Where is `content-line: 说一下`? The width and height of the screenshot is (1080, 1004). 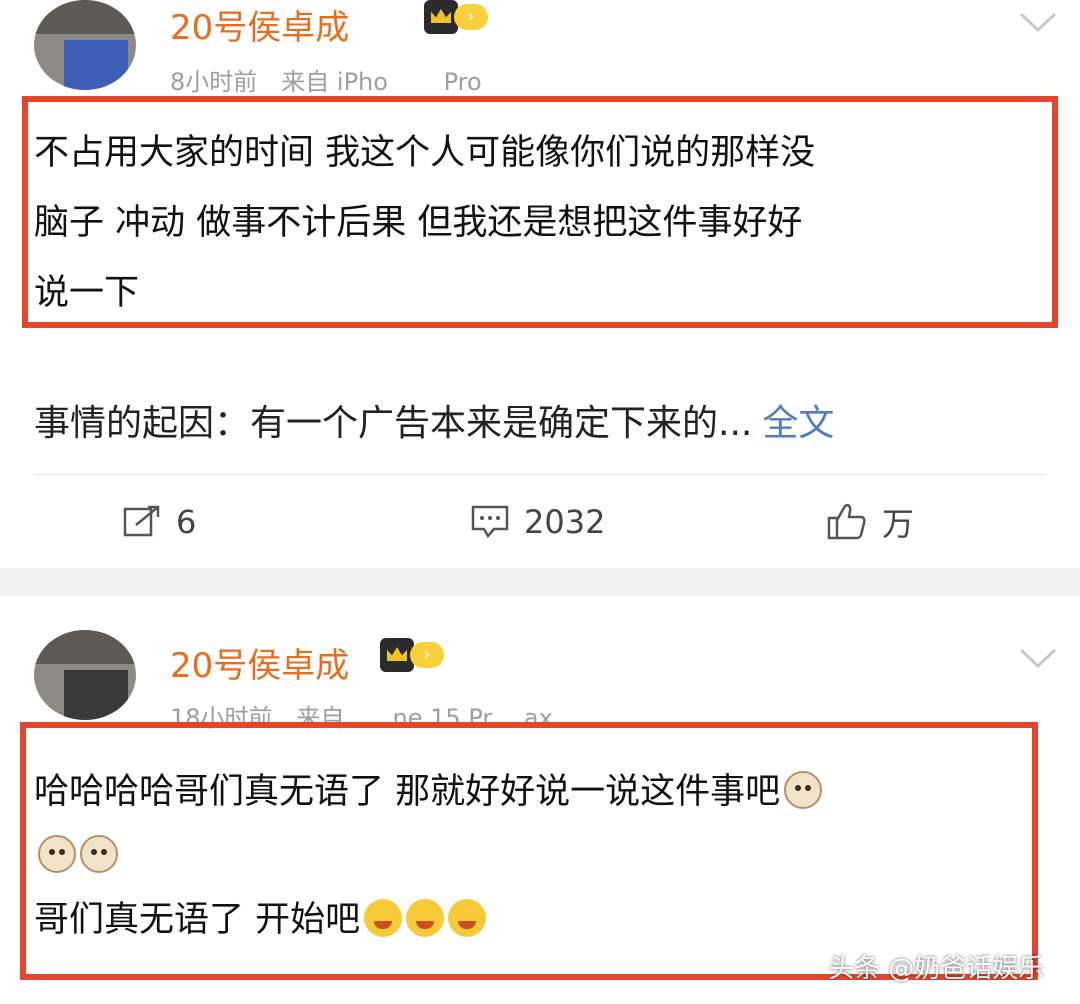 content-line: 说一下 is located at coordinates (87, 293).